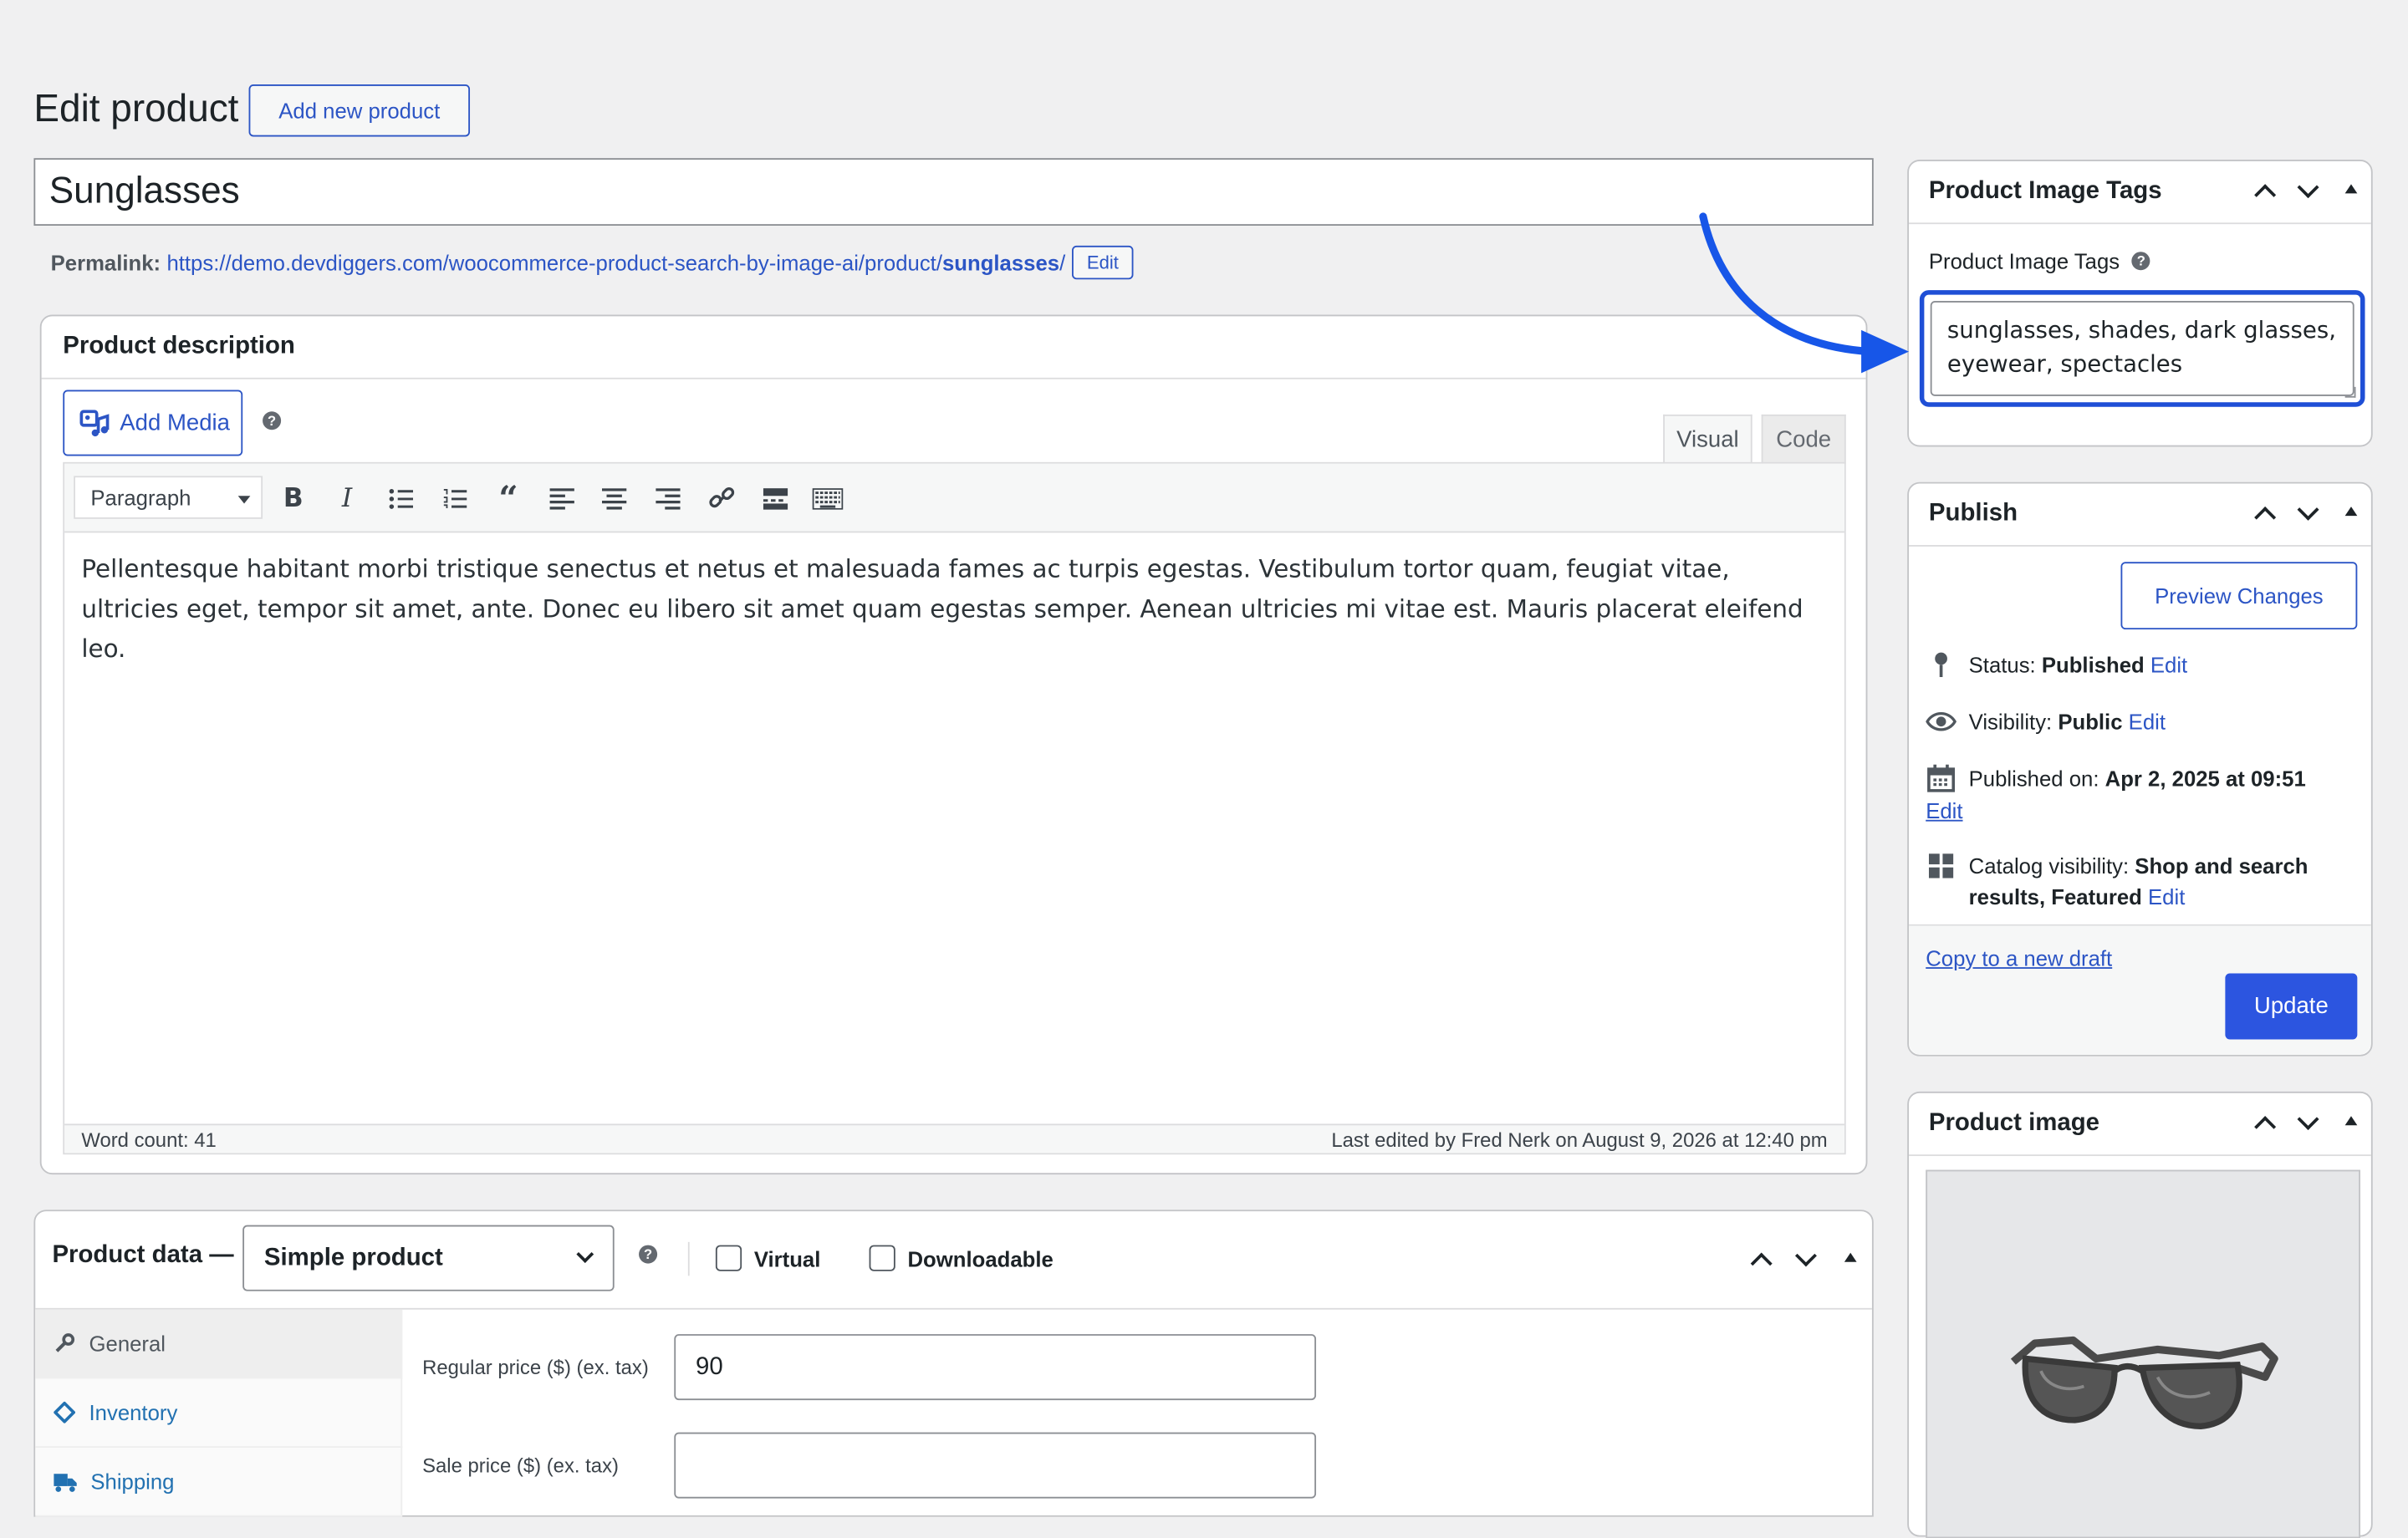 This screenshot has height=1538, width=2408. What do you see at coordinates (954, 348) in the screenshot?
I see `description-header: Product description` at bounding box center [954, 348].